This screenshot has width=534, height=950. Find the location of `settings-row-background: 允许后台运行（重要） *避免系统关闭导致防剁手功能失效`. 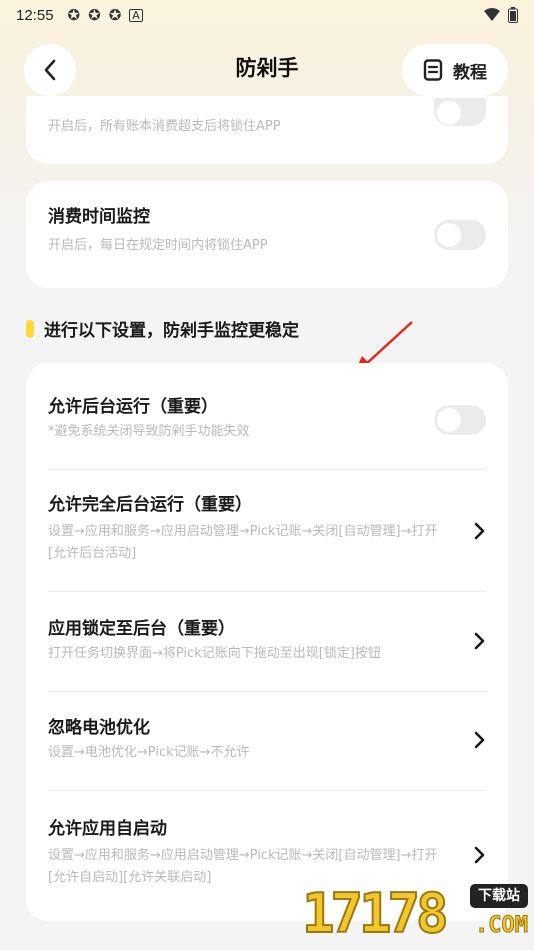

settings-row-background: 允许后台运行（重要） *避免系统关闭导致防剁手功能失效 is located at coordinates (267, 419).